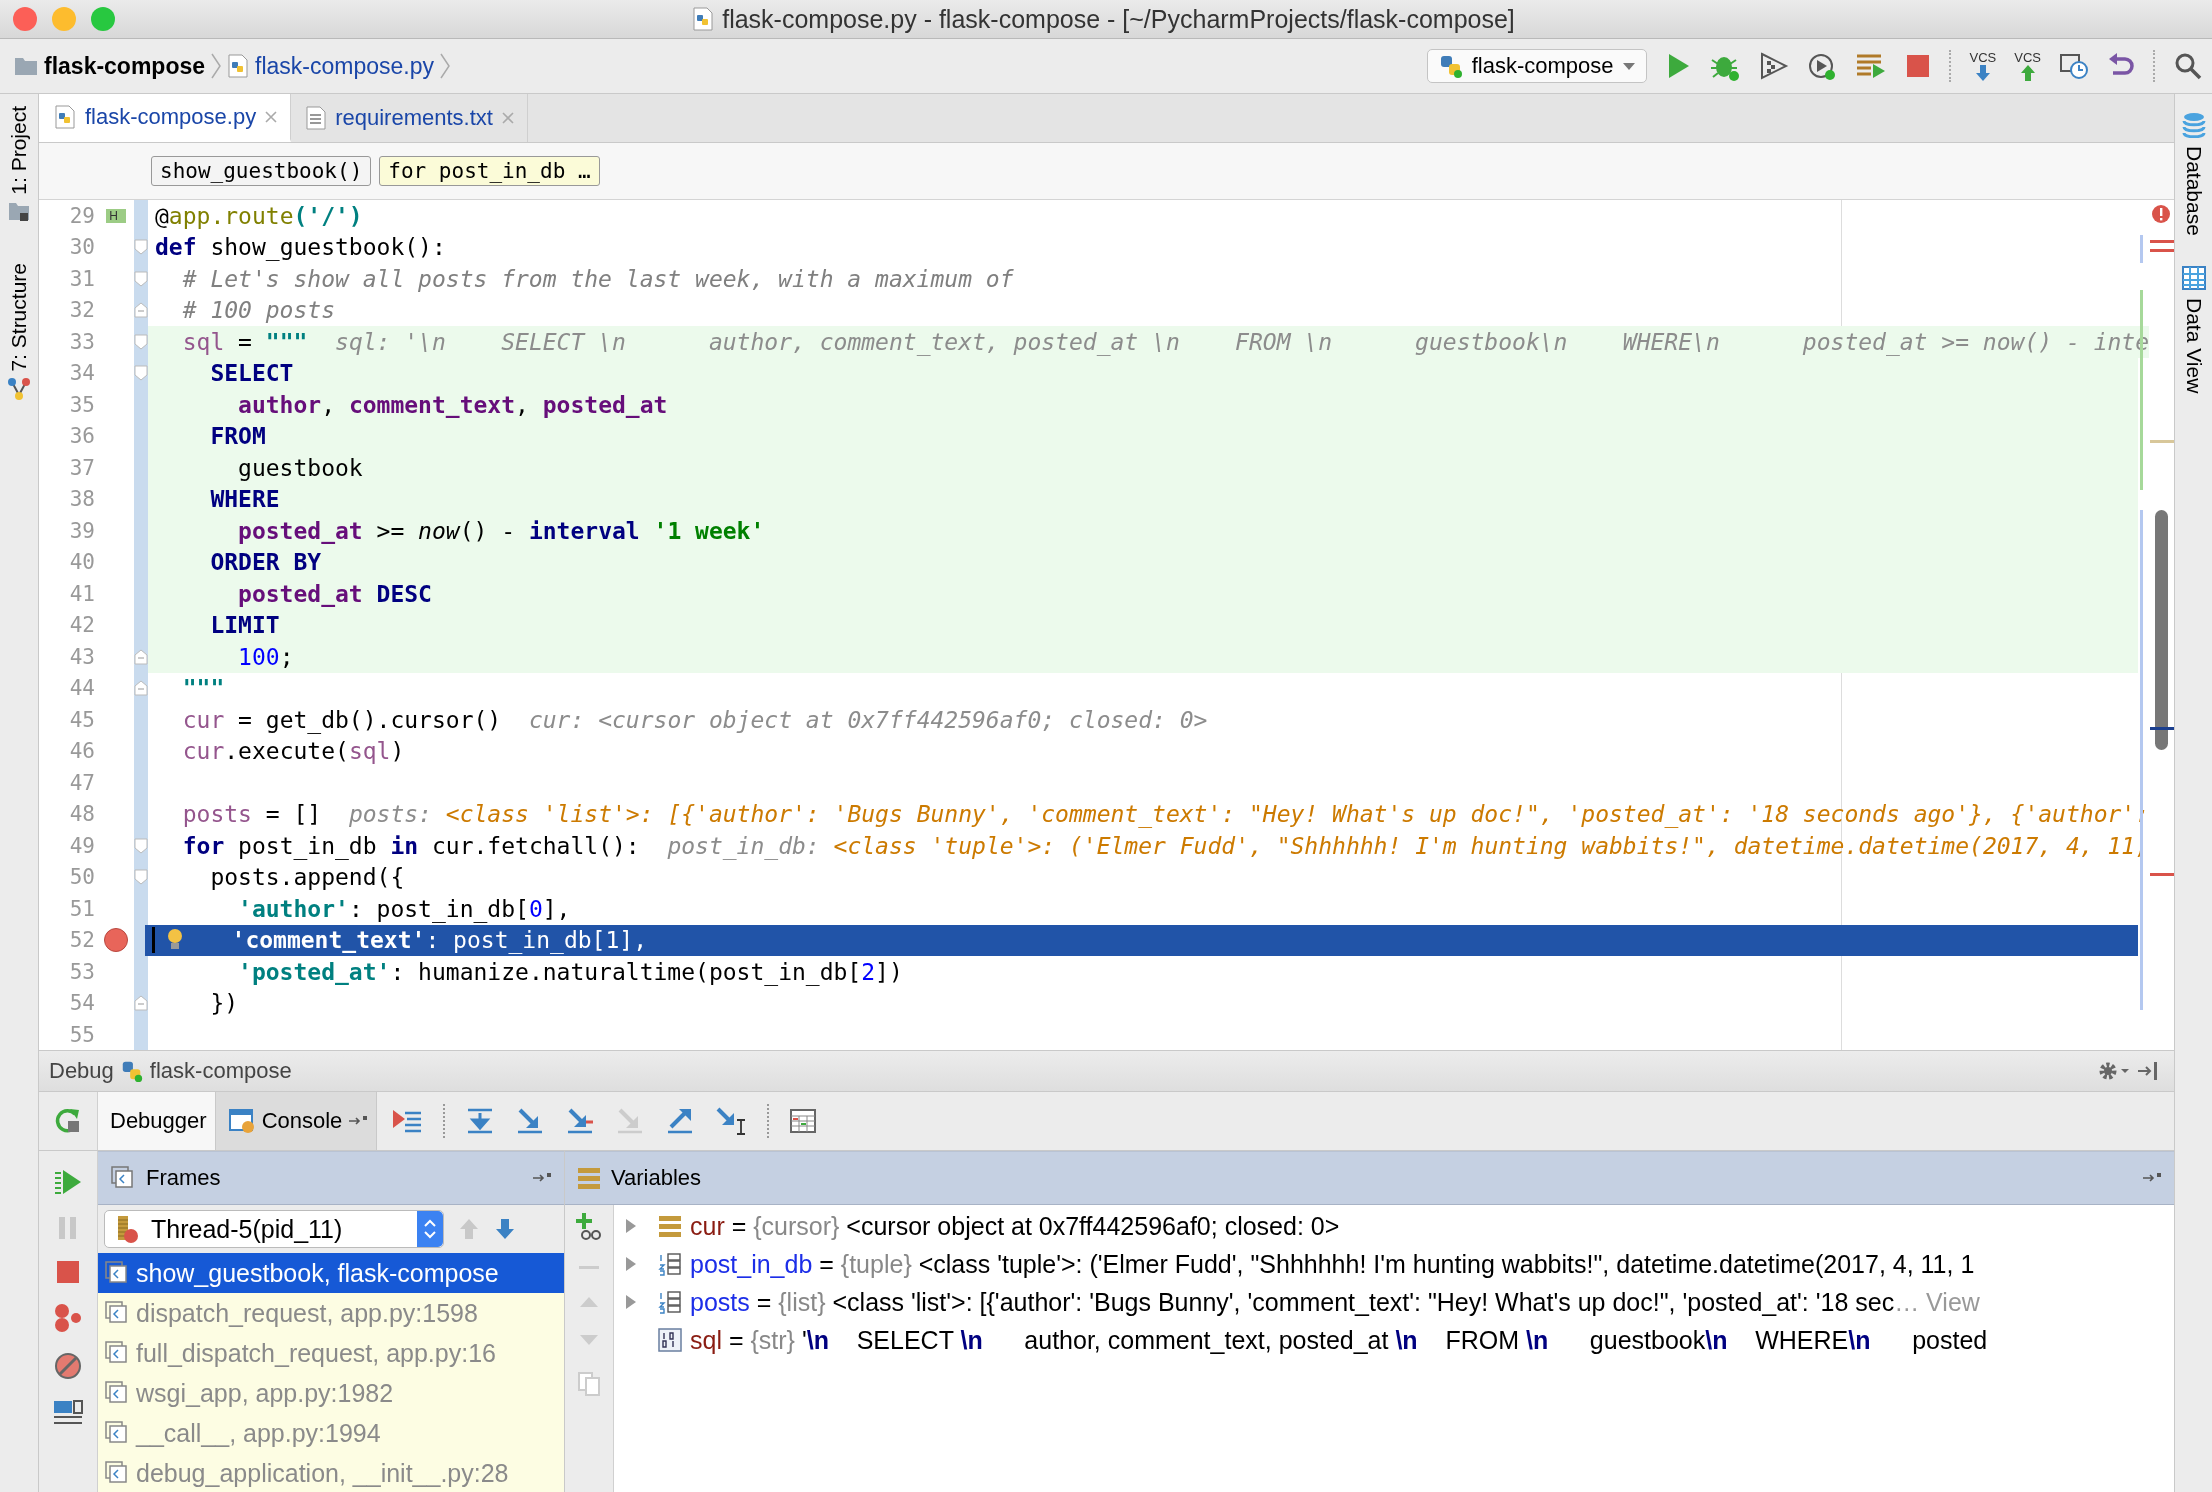  What do you see at coordinates (82, 436) in the screenshot?
I see `line-number: 36` at bounding box center [82, 436].